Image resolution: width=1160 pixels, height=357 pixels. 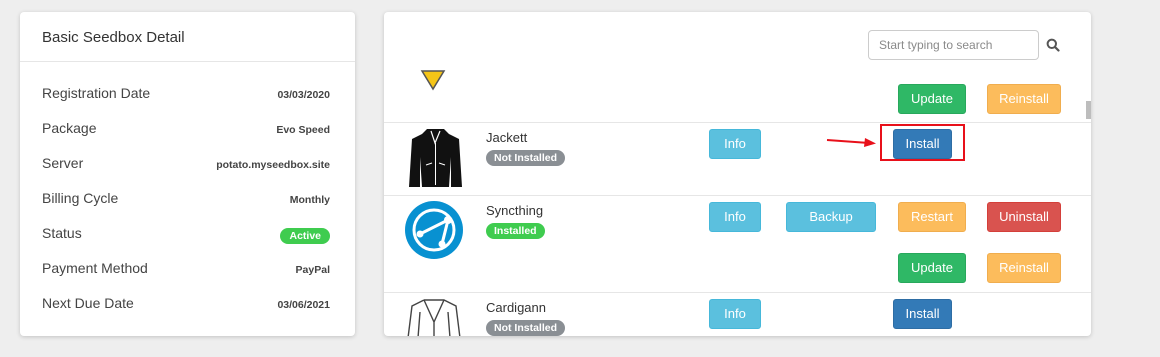 What do you see at coordinates (433, 80) in the screenshot?
I see `app-logo-triangle-icon` at bounding box center [433, 80].